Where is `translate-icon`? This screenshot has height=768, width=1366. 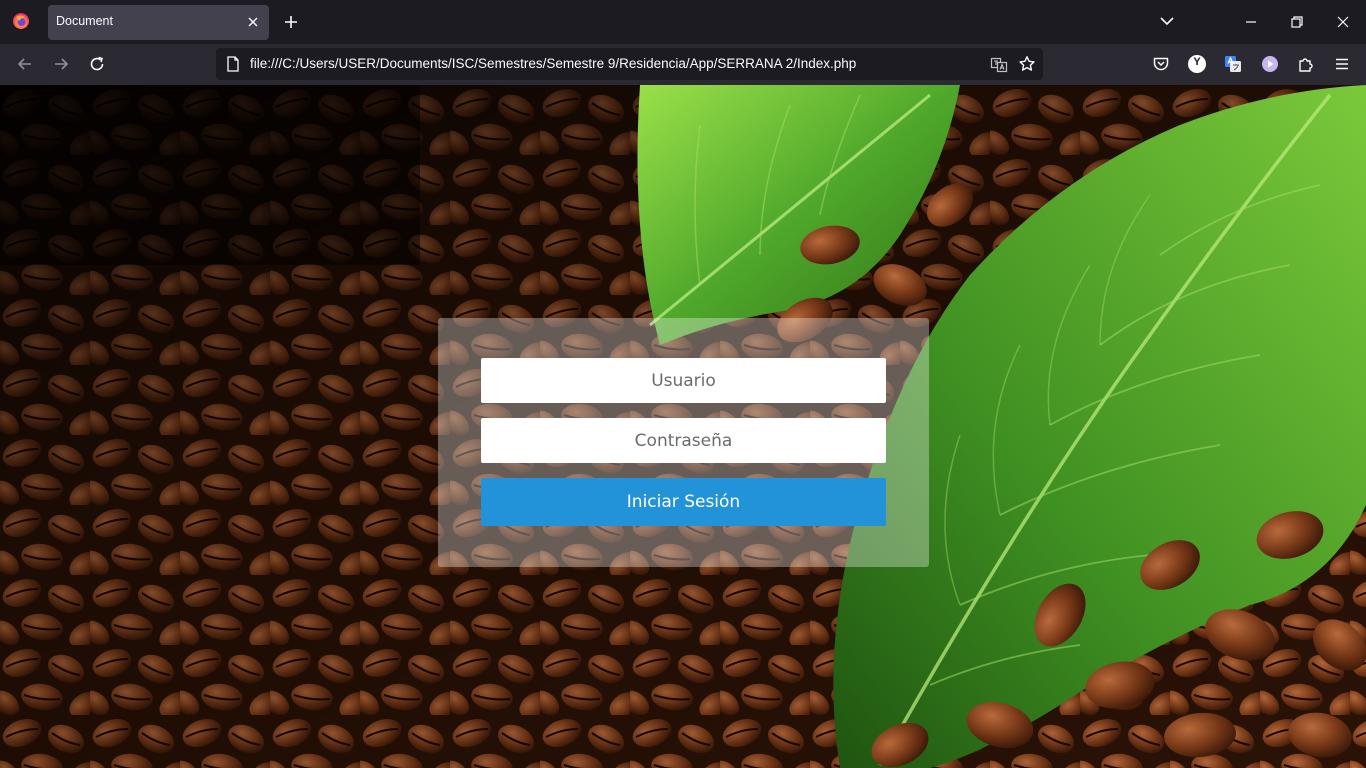
translate-icon is located at coordinates (999, 65).